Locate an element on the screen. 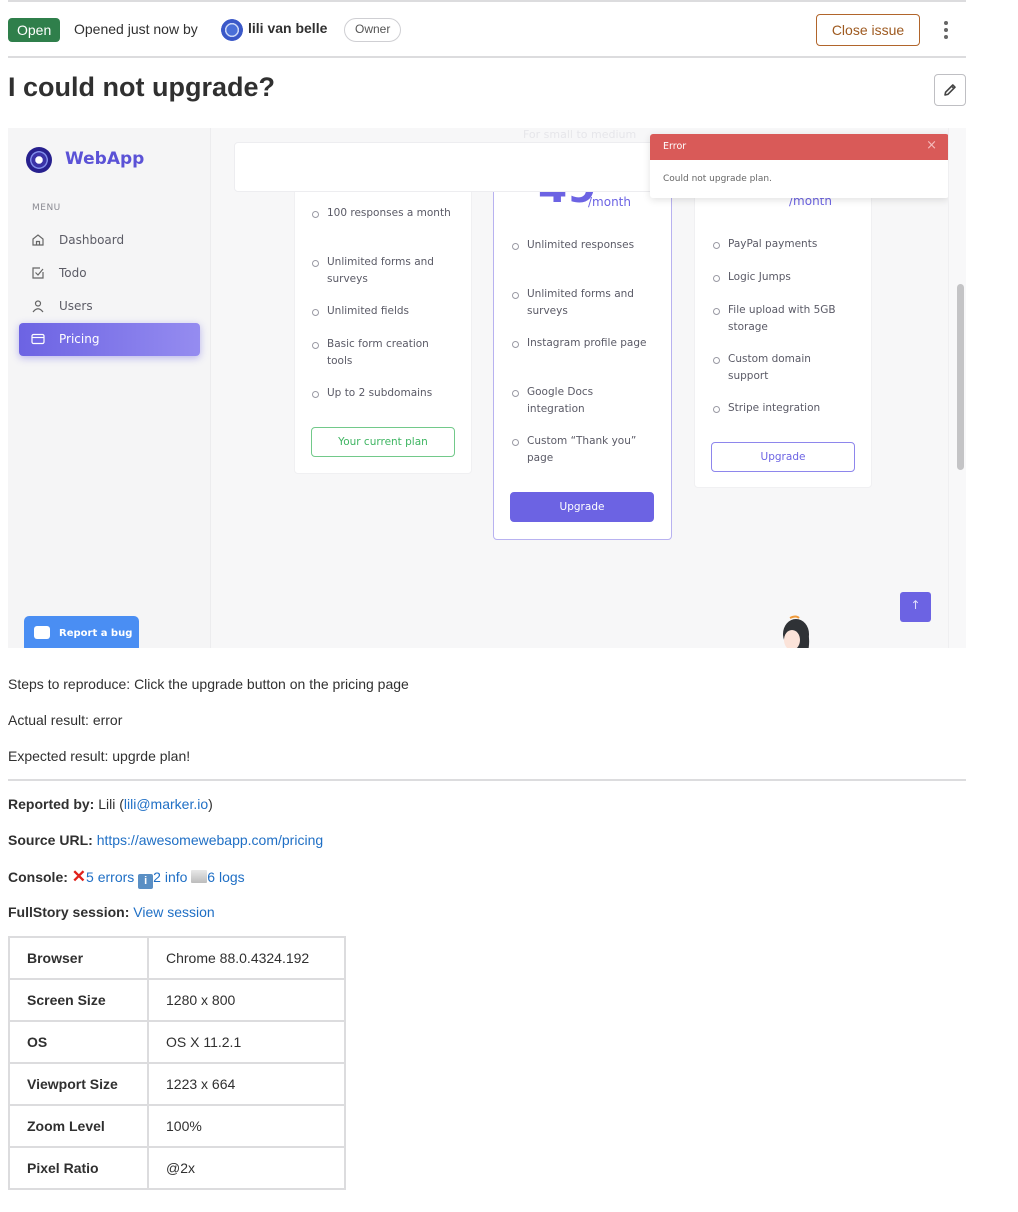  reporter-email-link: lili@marker.io is located at coordinates (166, 804).